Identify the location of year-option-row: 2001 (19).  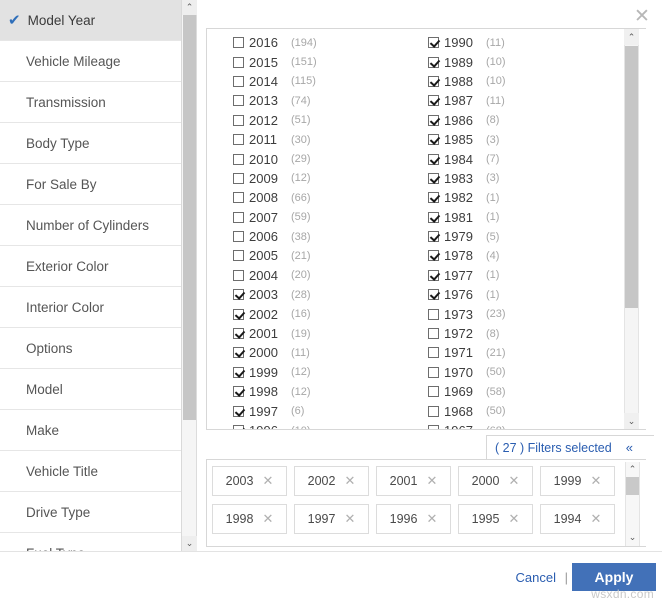
(317, 333).